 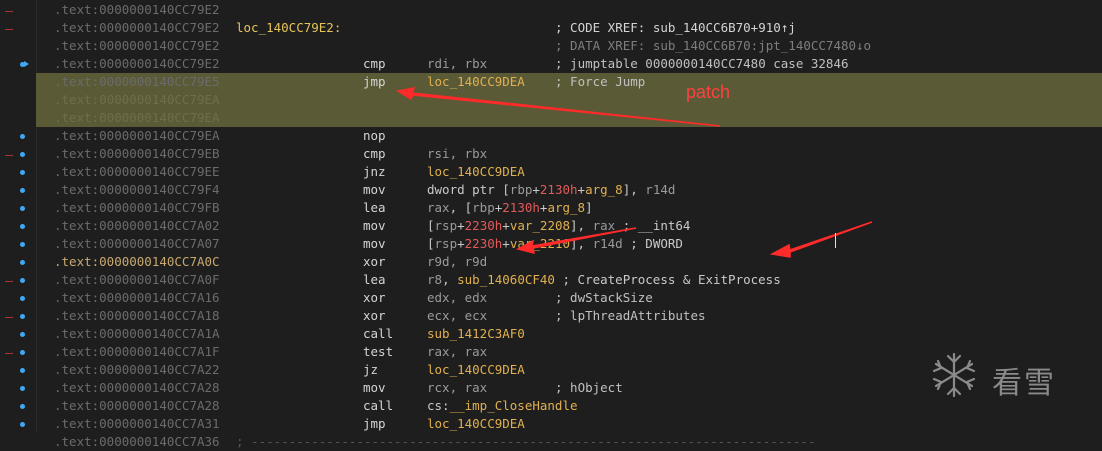 What do you see at coordinates (506, 279) in the screenshot?
I see `symbol-name: sub_14060CF40` at bounding box center [506, 279].